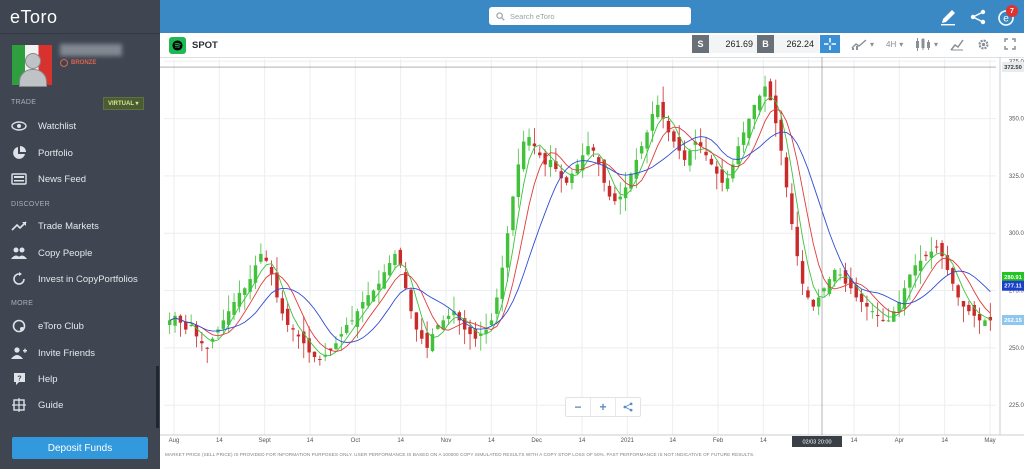 The image size is (1024, 474). What do you see at coordinates (33, 61) in the screenshot?
I see `avatar-head` at bounding box center [33, 61].